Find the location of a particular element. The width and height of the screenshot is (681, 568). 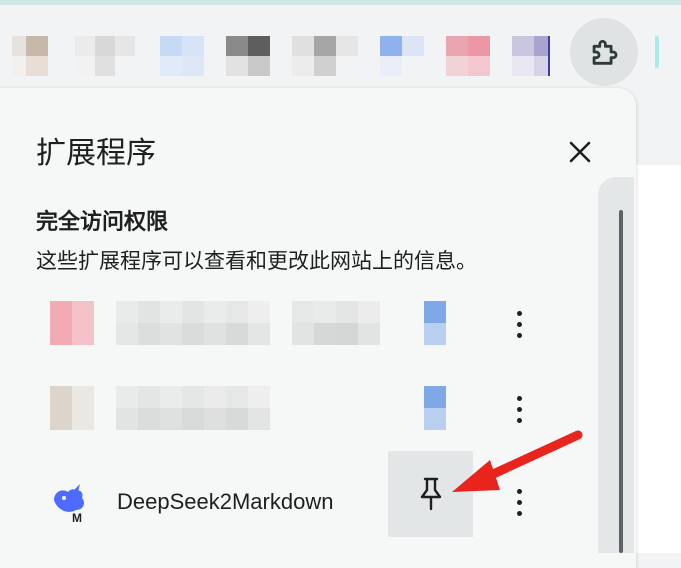

close-icon is located at coordinates (580, 152).